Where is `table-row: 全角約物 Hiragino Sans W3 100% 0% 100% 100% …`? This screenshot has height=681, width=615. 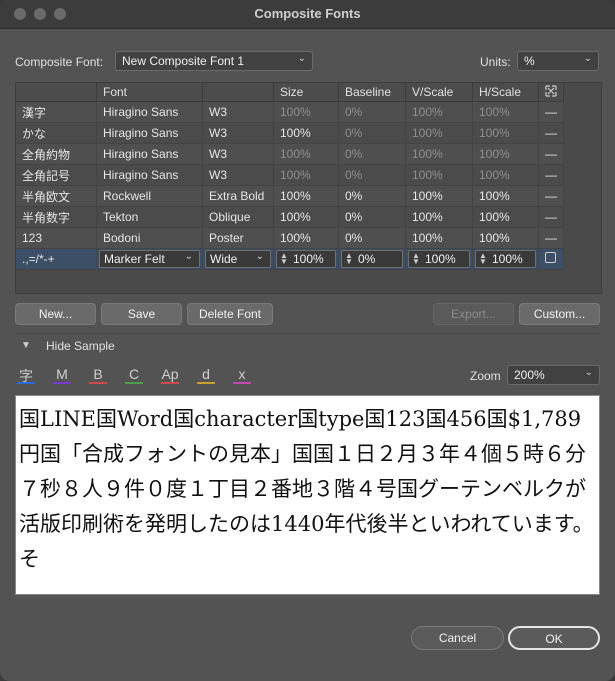
table-row: 全角約物 Hiragino Sans W3 100% 0% 100% 100% … is located at coordinates (290, 154).